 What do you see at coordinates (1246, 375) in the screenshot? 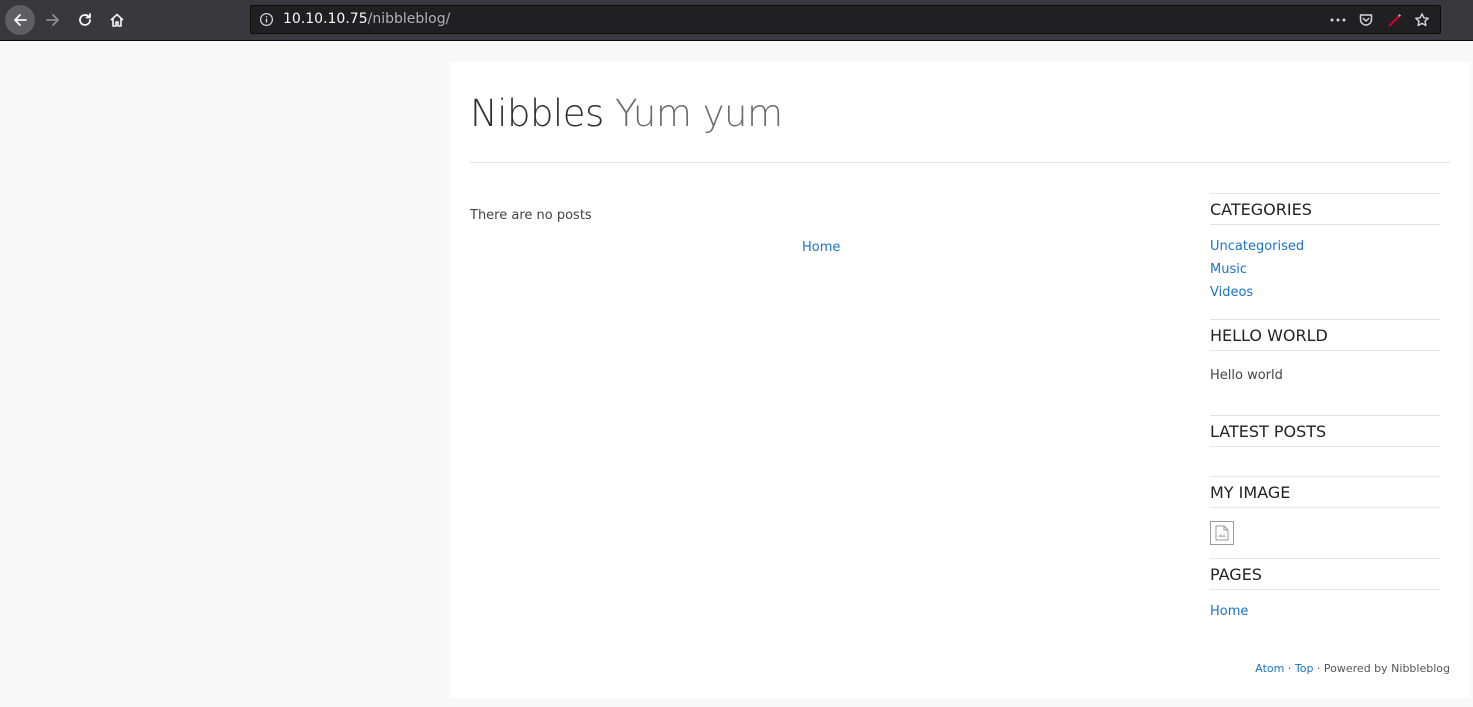
I see `hello-world-text: Hello world` at bounding box center [1246, 375].